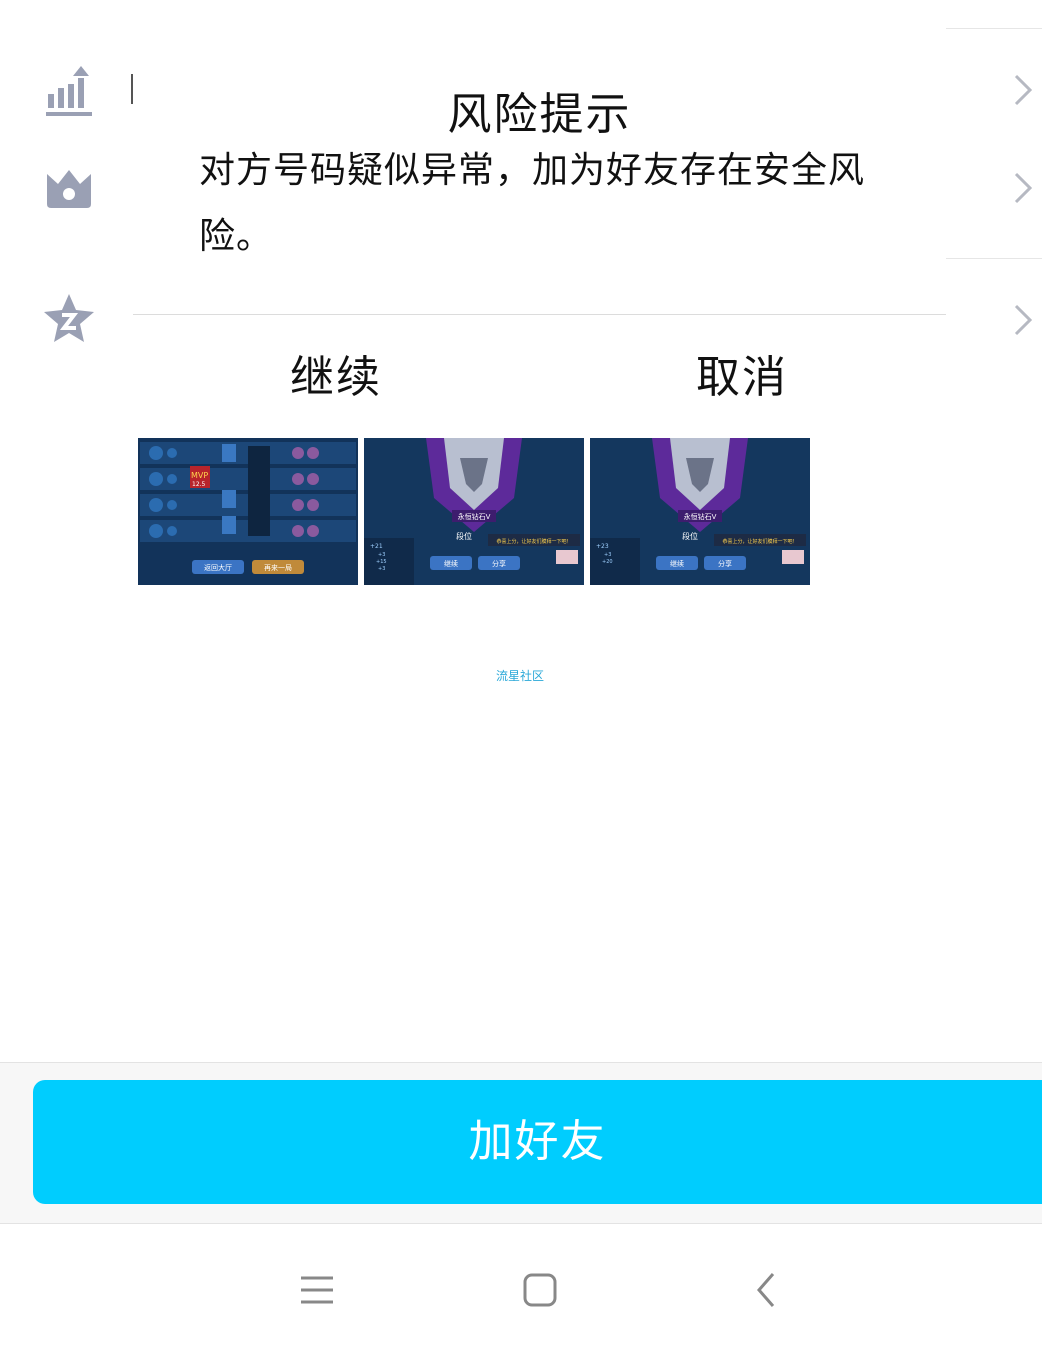 The width and height of the screenshot is (1042, 1350). Describe the element at coordinates (69, 91) in the screenshot. I see `trend-chart-icon` at that location.